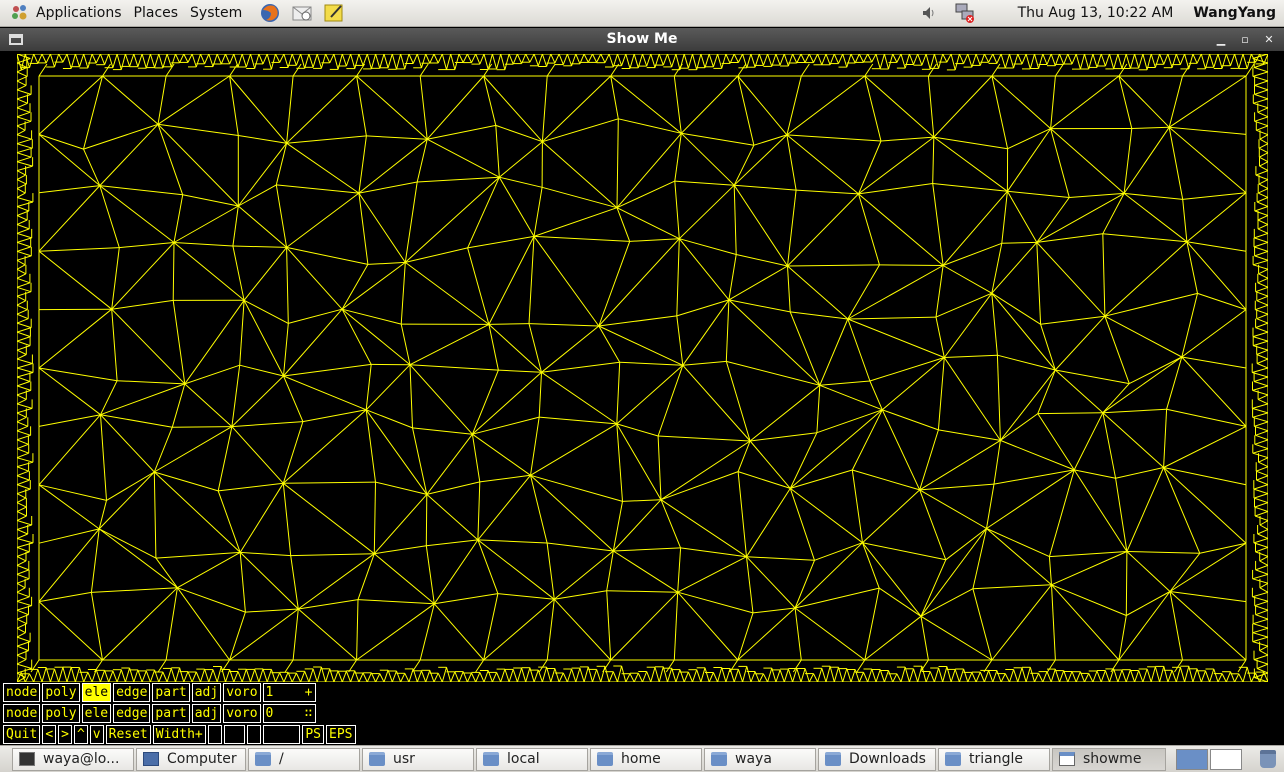 The height and width of the screenshot is (772, 1284). I want to click on window-titlebar: Show Me ▁ ▫ ✕, so click(642, 39).